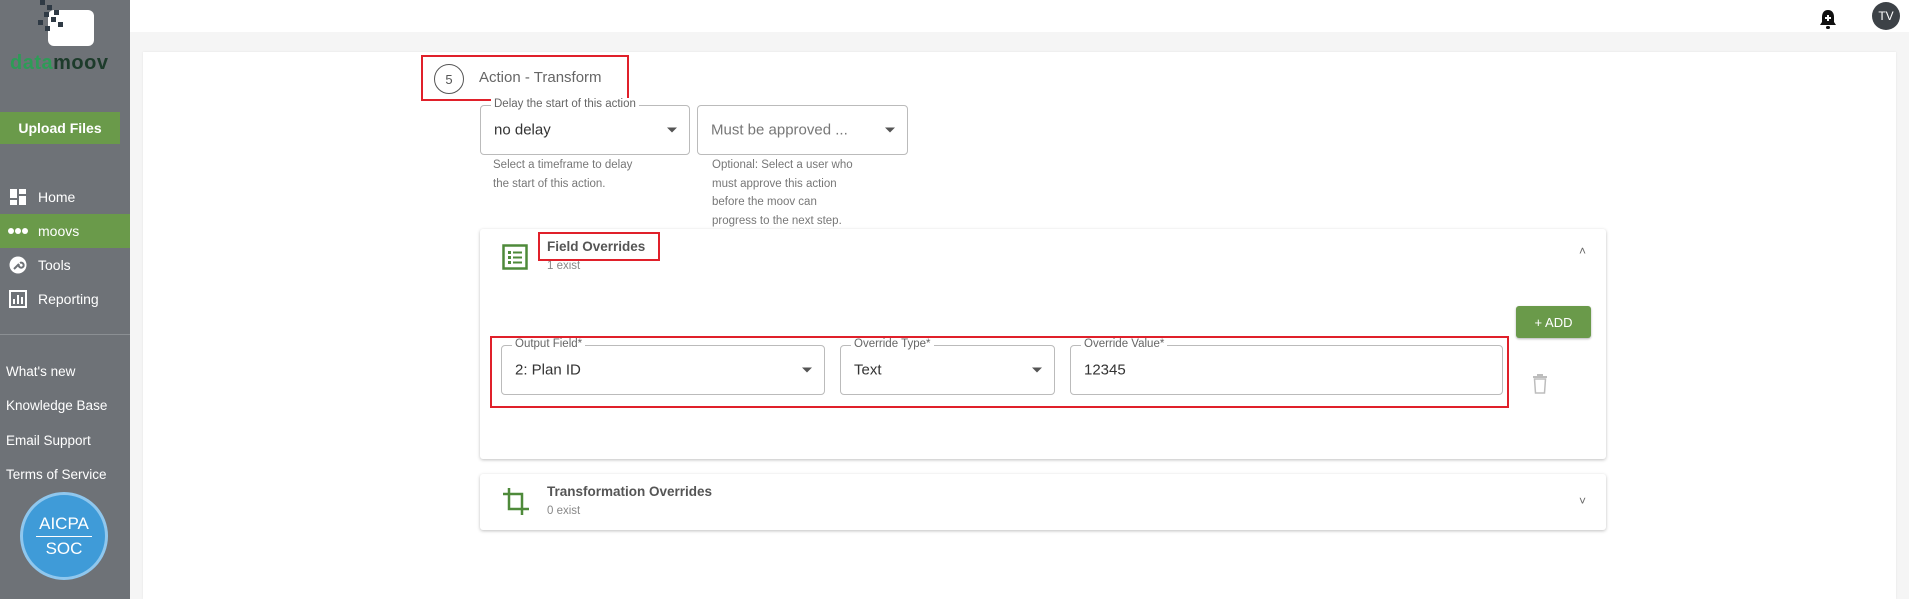 The height and width of the screenshot is (599, 1909). Describe the element at coordinates (64, 548) in the screenshot. I see `badge-line2: SOC` at that location.